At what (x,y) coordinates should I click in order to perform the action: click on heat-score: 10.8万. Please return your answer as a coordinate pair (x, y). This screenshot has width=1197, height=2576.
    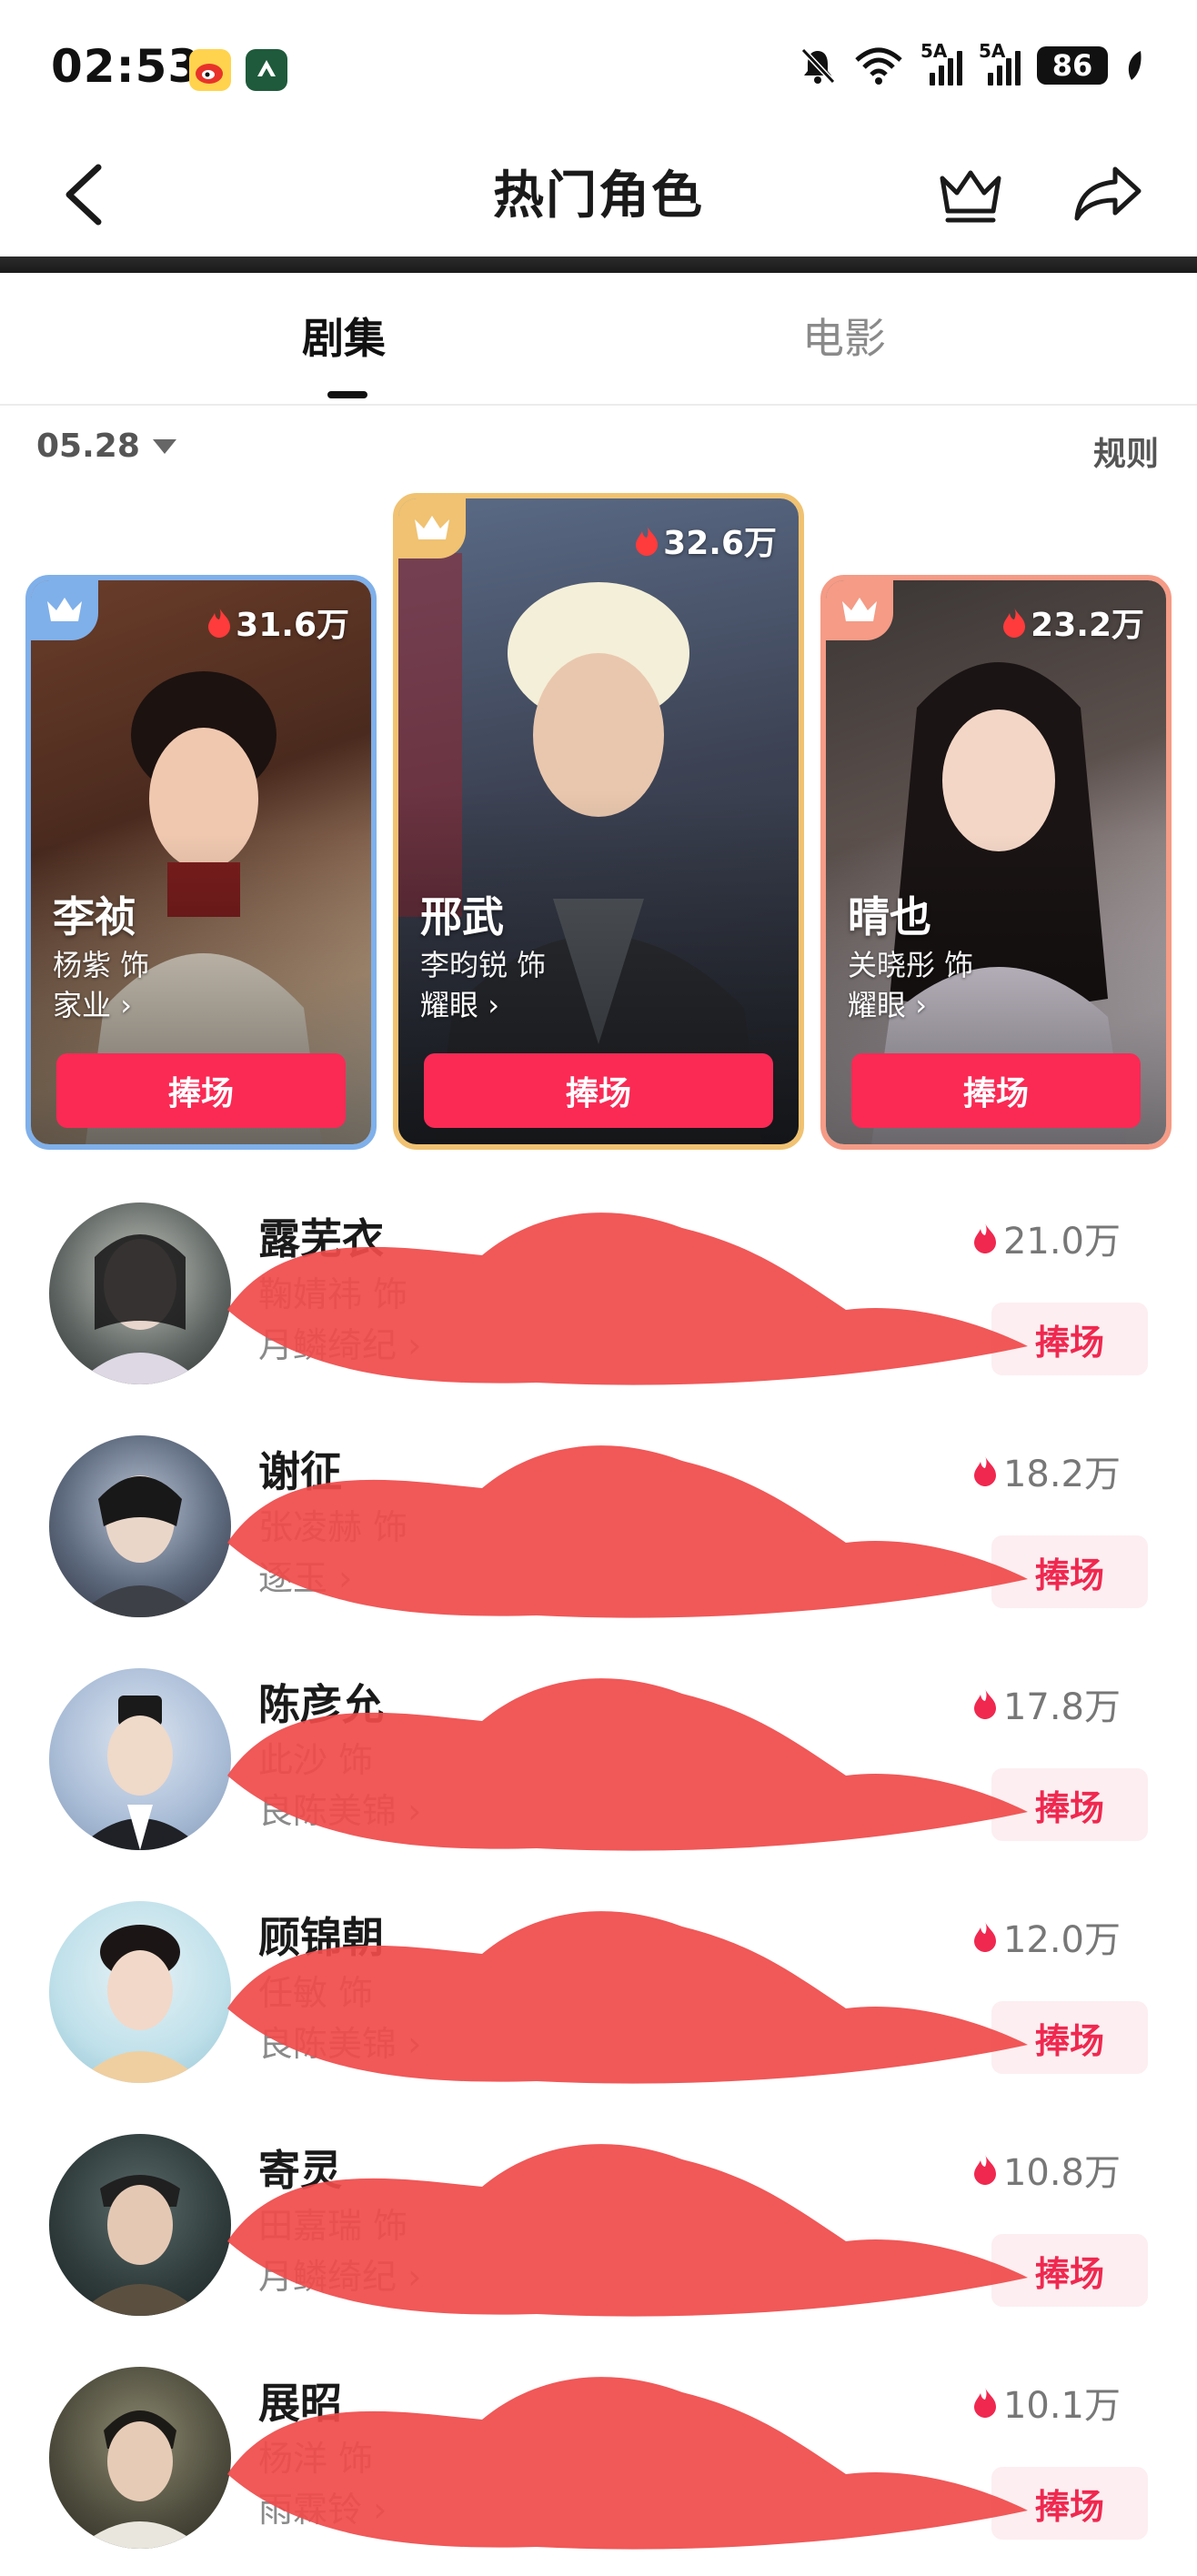
    Looking at the image, I should click on (1046, 2169).